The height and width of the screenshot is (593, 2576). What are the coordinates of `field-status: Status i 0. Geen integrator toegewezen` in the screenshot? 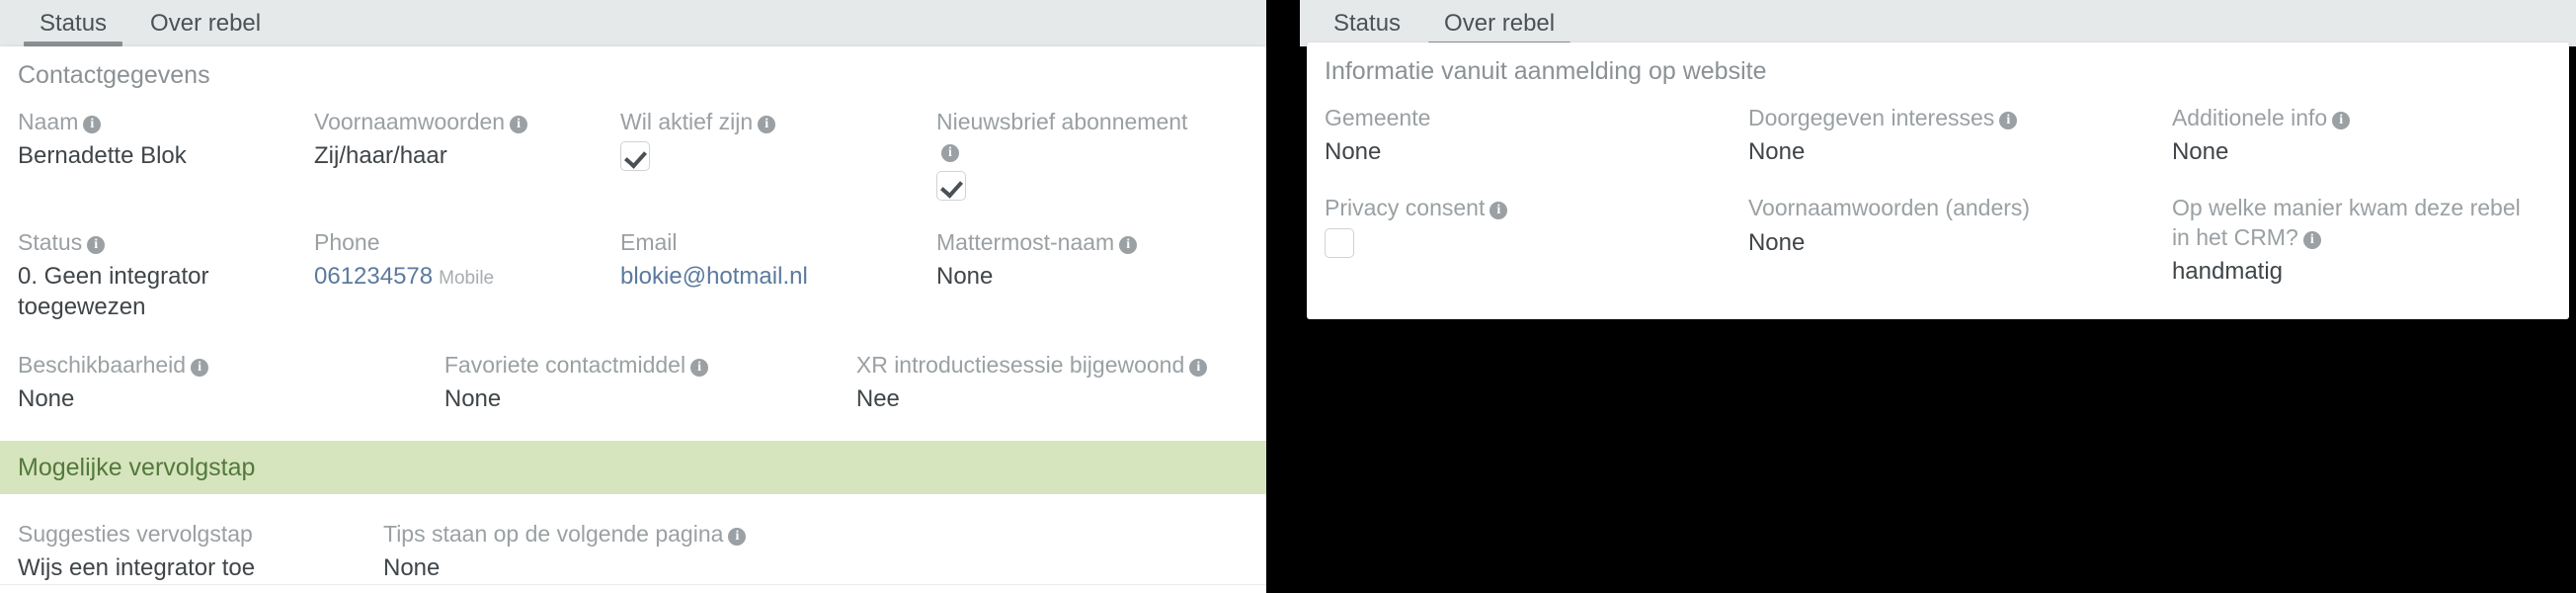 It's located at (166, 275).